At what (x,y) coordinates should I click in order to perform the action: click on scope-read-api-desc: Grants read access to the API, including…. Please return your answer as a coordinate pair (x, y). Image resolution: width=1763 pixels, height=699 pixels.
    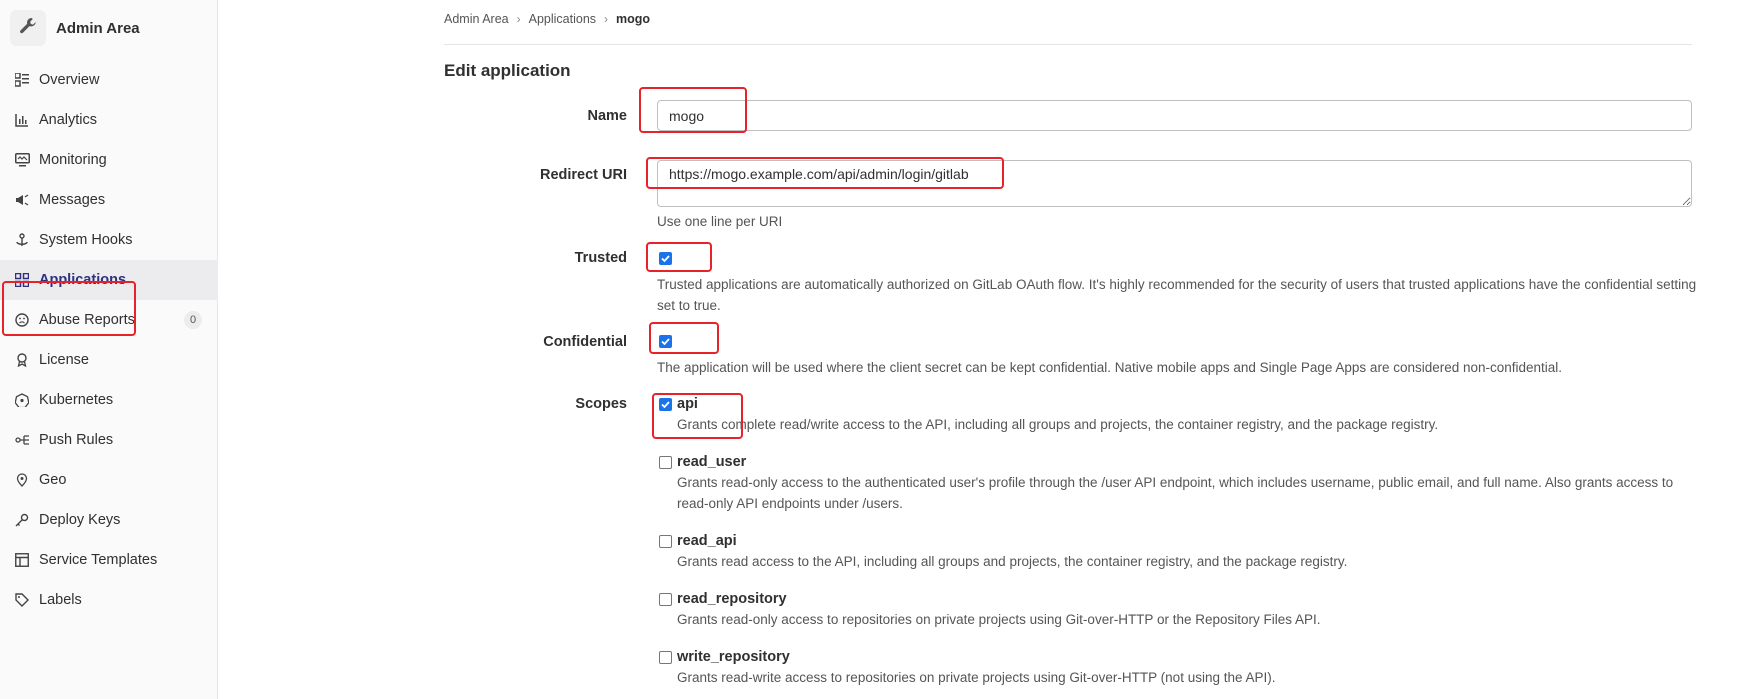
    Looking at the image, I should click on (1012, 561).